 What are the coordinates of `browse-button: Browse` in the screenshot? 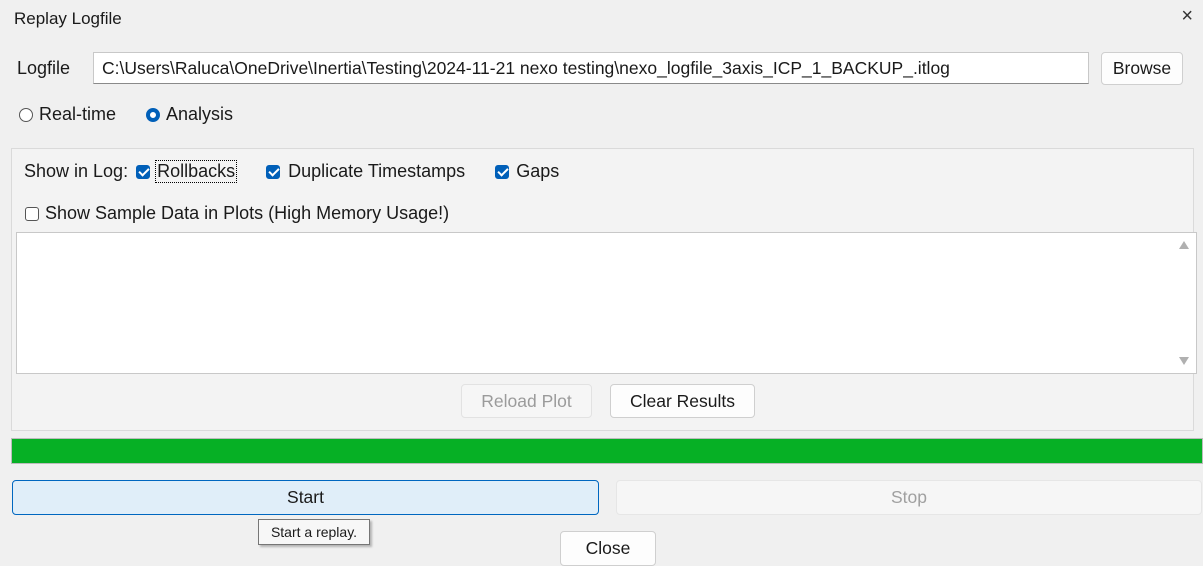 It's located at (1142, 68).